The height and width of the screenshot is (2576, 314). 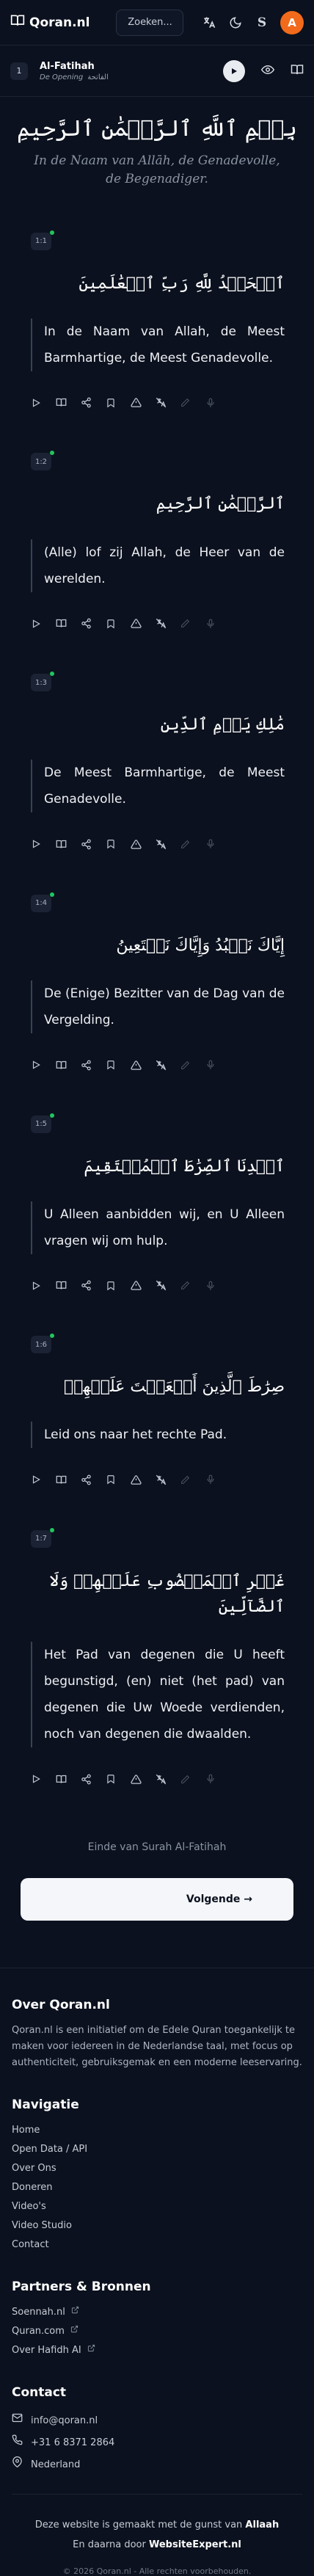 I want to click on avatar: A, so click(x=292, y=22).